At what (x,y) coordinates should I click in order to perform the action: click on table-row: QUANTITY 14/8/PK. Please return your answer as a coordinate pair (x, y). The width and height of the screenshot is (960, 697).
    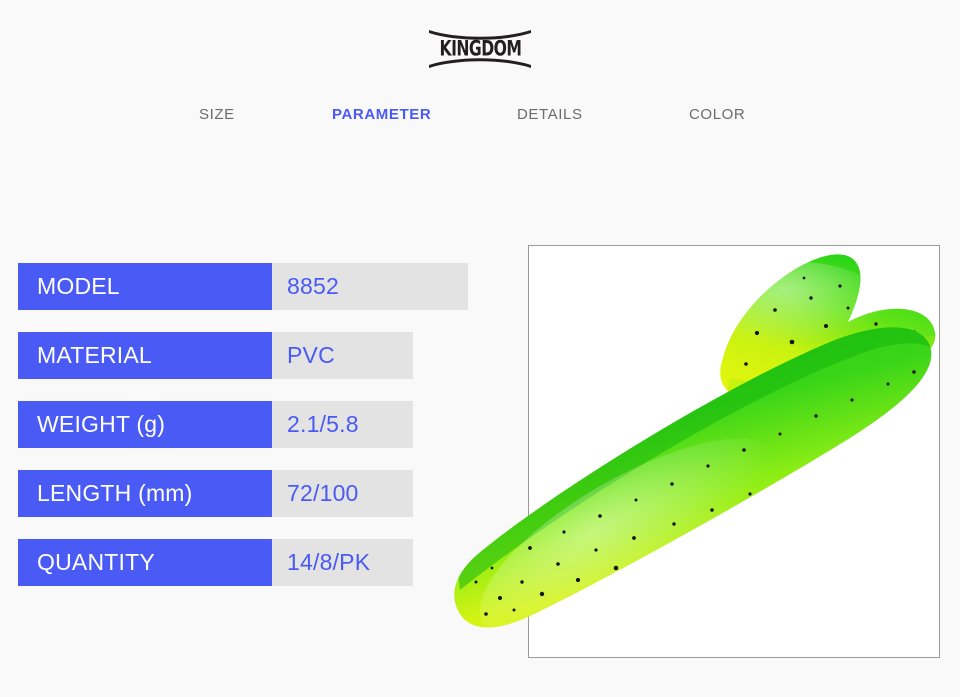
    Looking at the image, I should click on (243, 562).